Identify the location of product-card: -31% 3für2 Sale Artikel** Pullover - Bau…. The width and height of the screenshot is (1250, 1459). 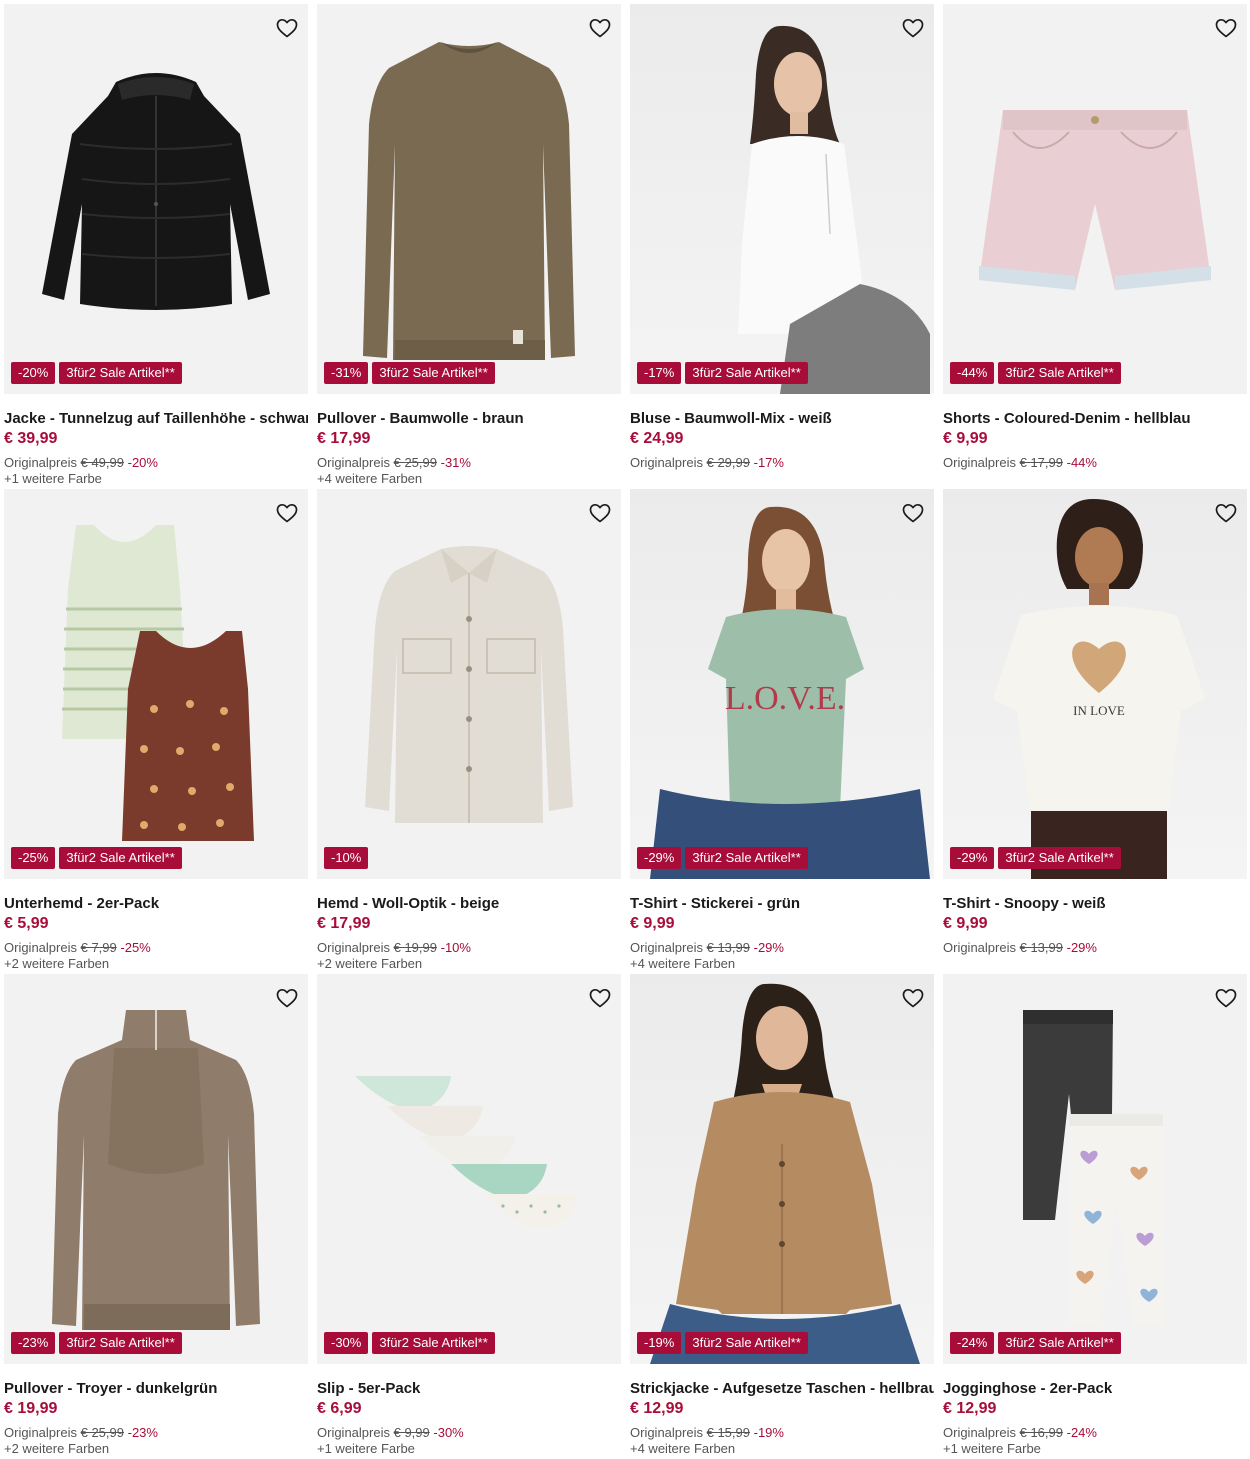
(469, 246).